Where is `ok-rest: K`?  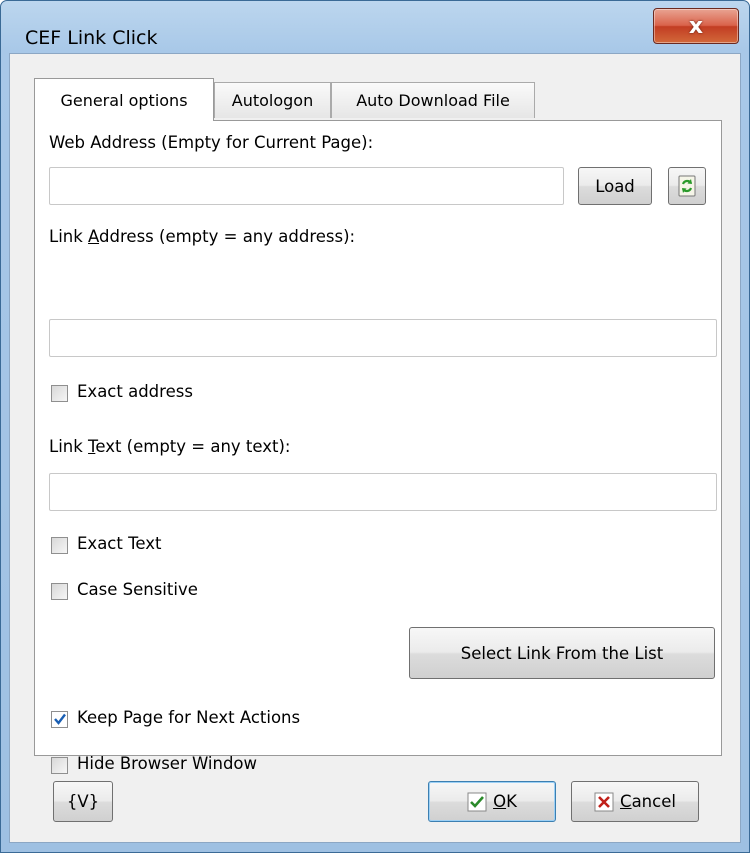
ok-rest: K is located at coordinates (511, 801).